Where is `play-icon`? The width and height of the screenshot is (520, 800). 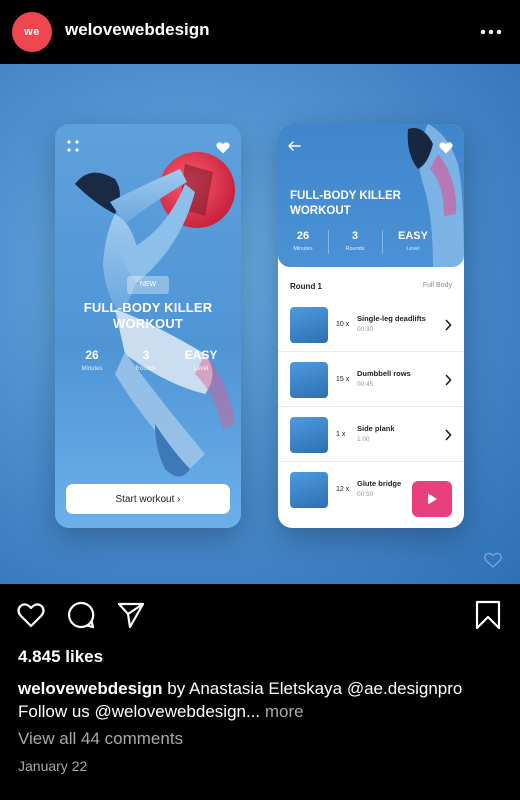 play-icon is located at coordinates (432, 499).